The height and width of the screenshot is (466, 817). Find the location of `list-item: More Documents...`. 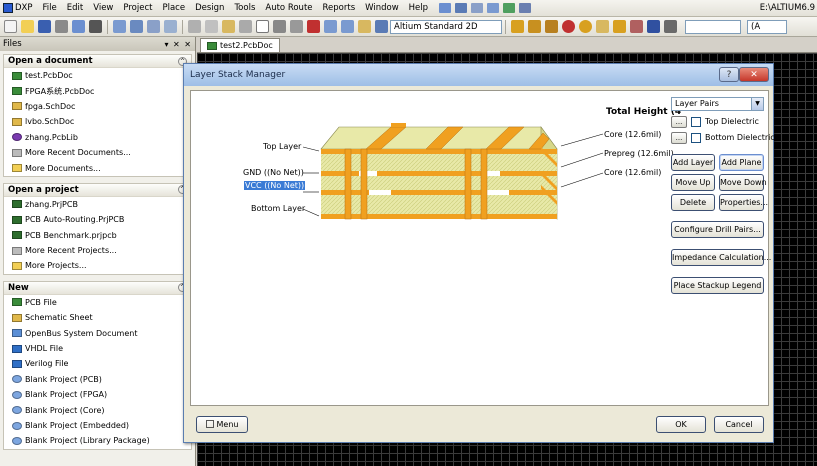

list-item: More Documents... is located at coordinates (97, 167).